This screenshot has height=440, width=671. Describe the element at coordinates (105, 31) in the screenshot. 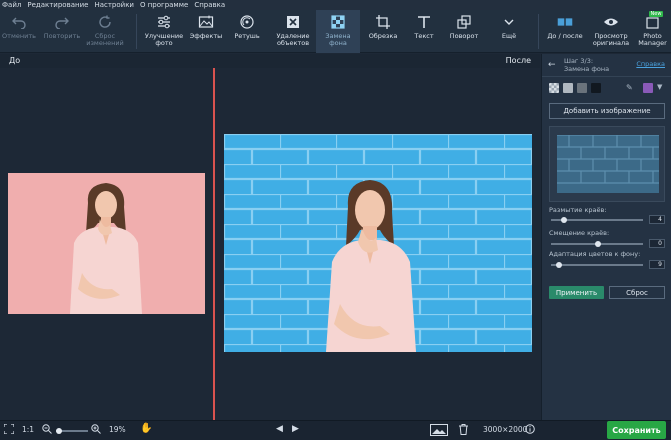

I see `reset-changes-button: Сброс изменений` at that location.